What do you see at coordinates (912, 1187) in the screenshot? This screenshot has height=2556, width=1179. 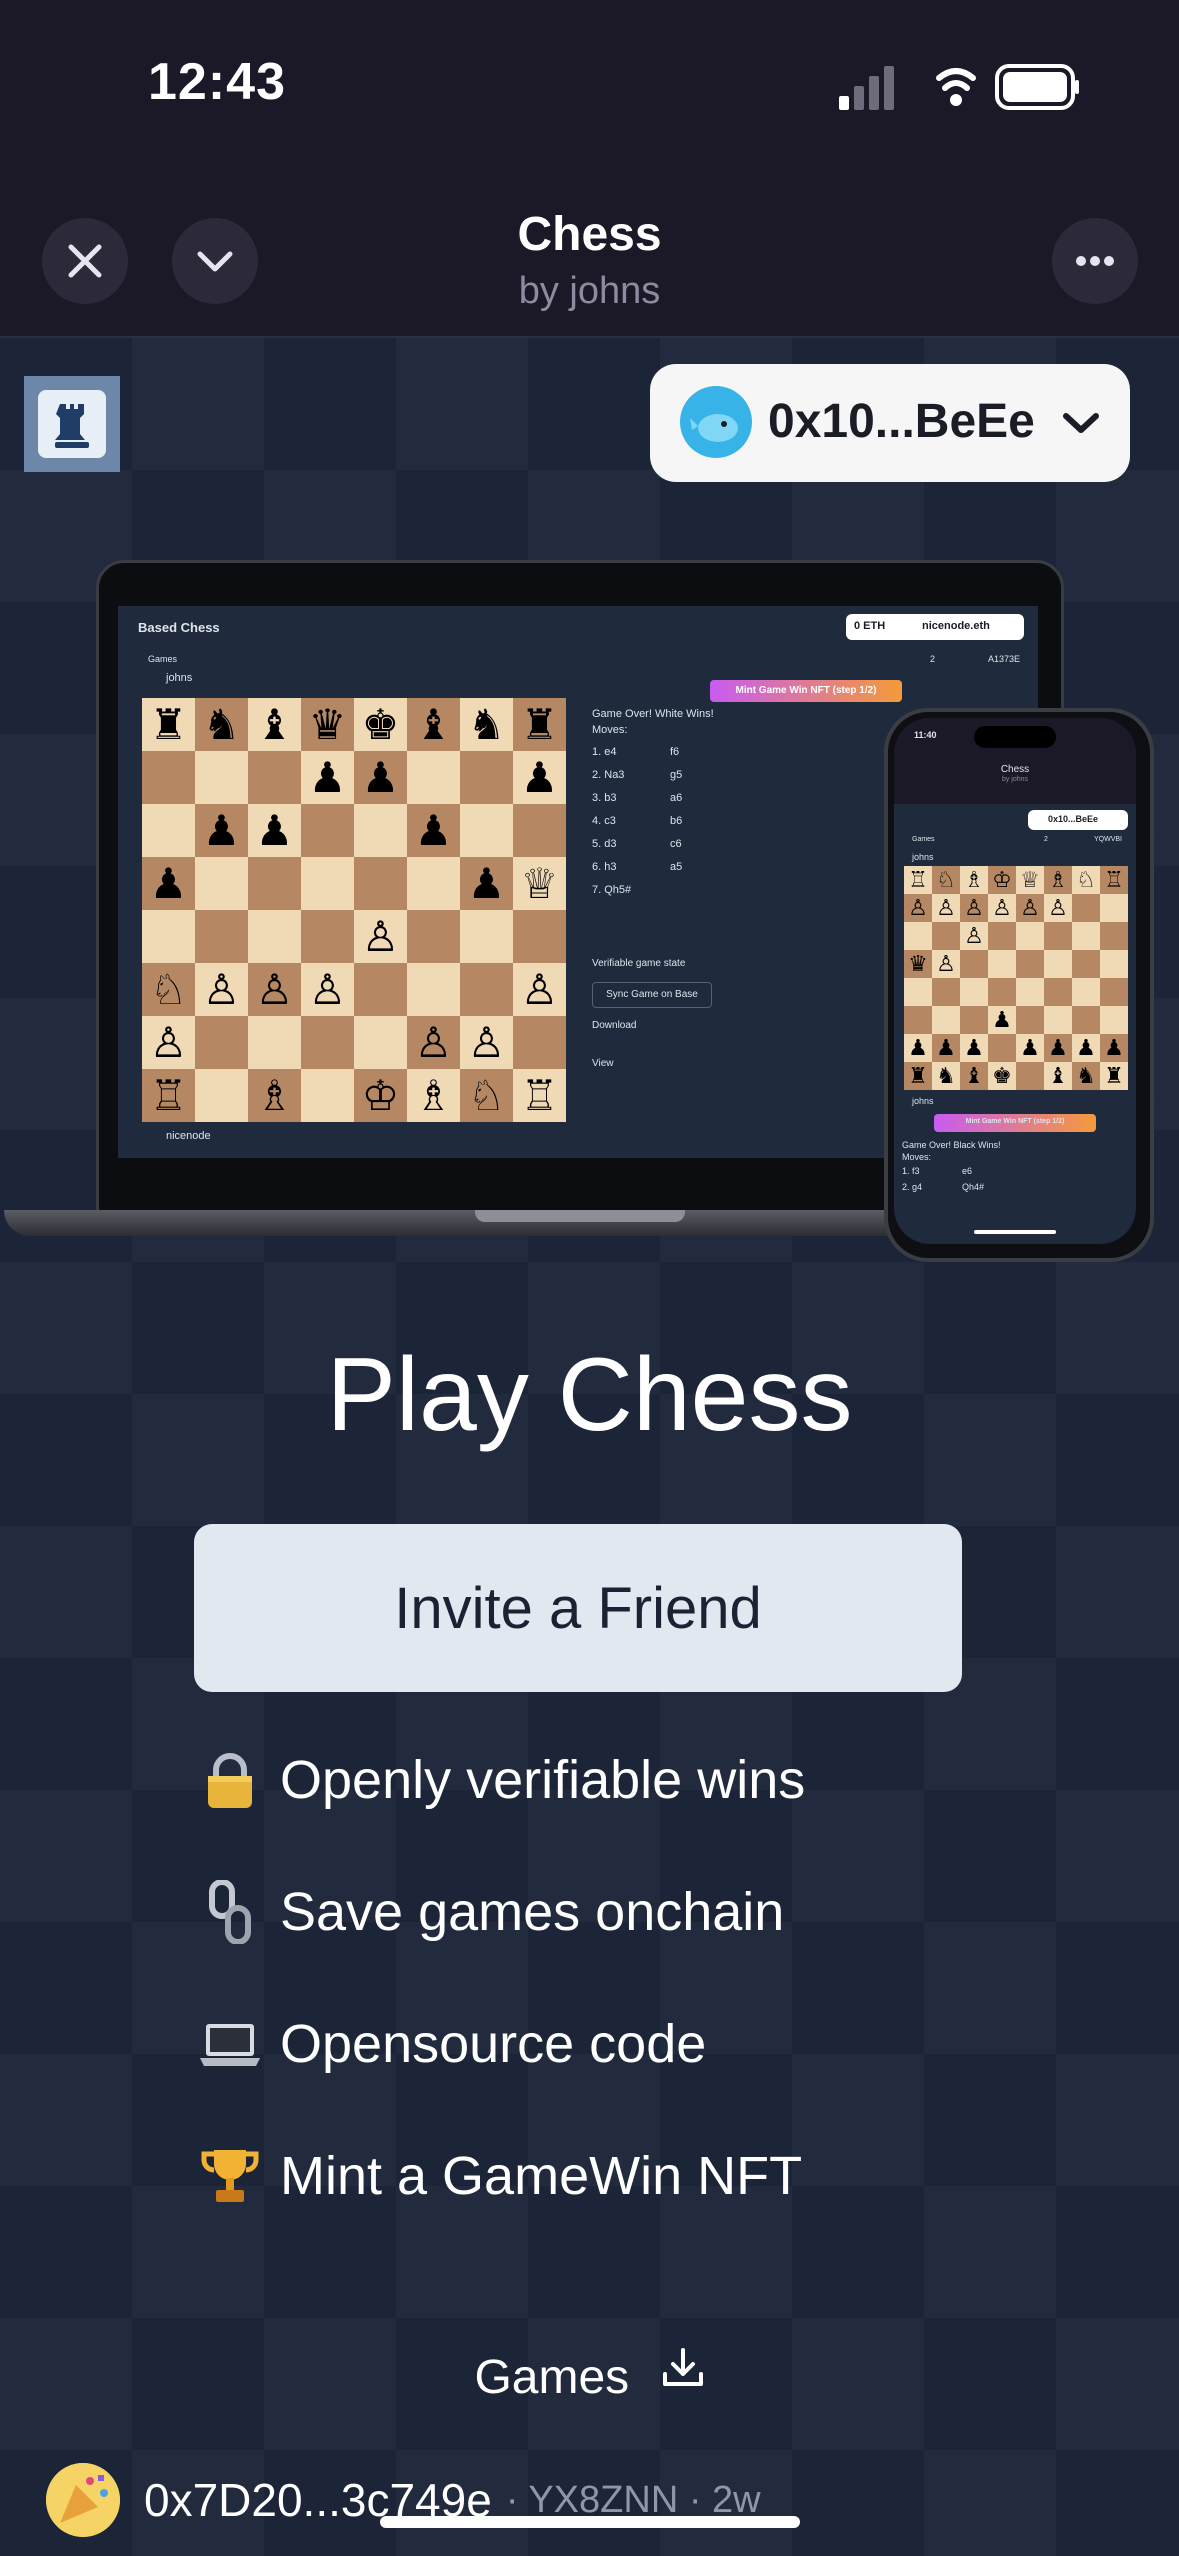 I see `phone-move: 2. g4` at bounding box center [912, 1187].